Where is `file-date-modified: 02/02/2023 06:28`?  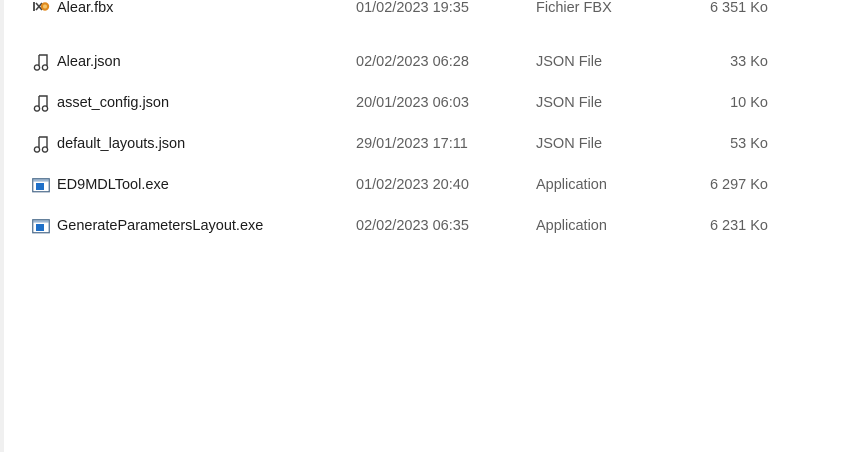
file-date-modified: 02/02/2023 06:28 is located at coordinates (412, 62).